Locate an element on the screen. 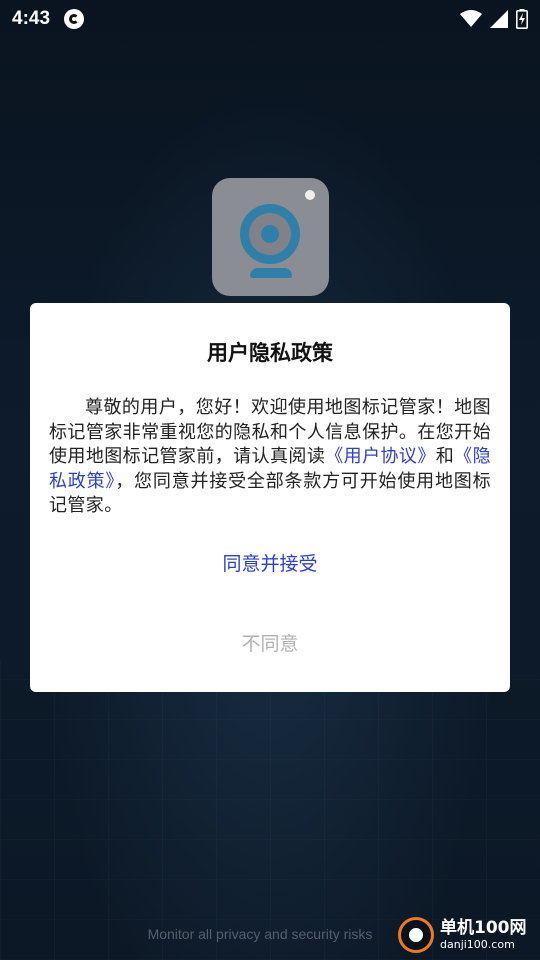 This screenshot has width=540, height=960. status-bar: 4:43 is located at coordinates (270, 19).